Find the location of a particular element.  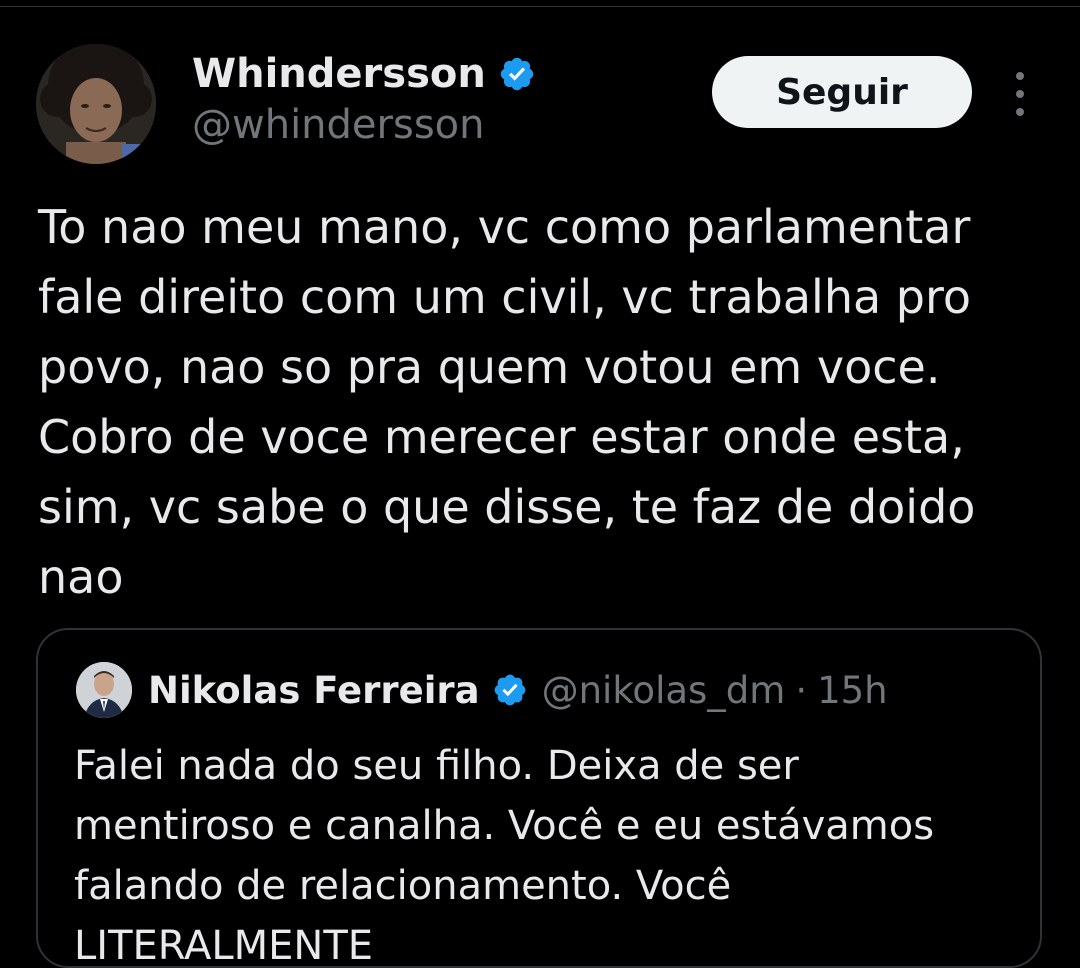

author-avatar-image is located at coordinates (96, 104).